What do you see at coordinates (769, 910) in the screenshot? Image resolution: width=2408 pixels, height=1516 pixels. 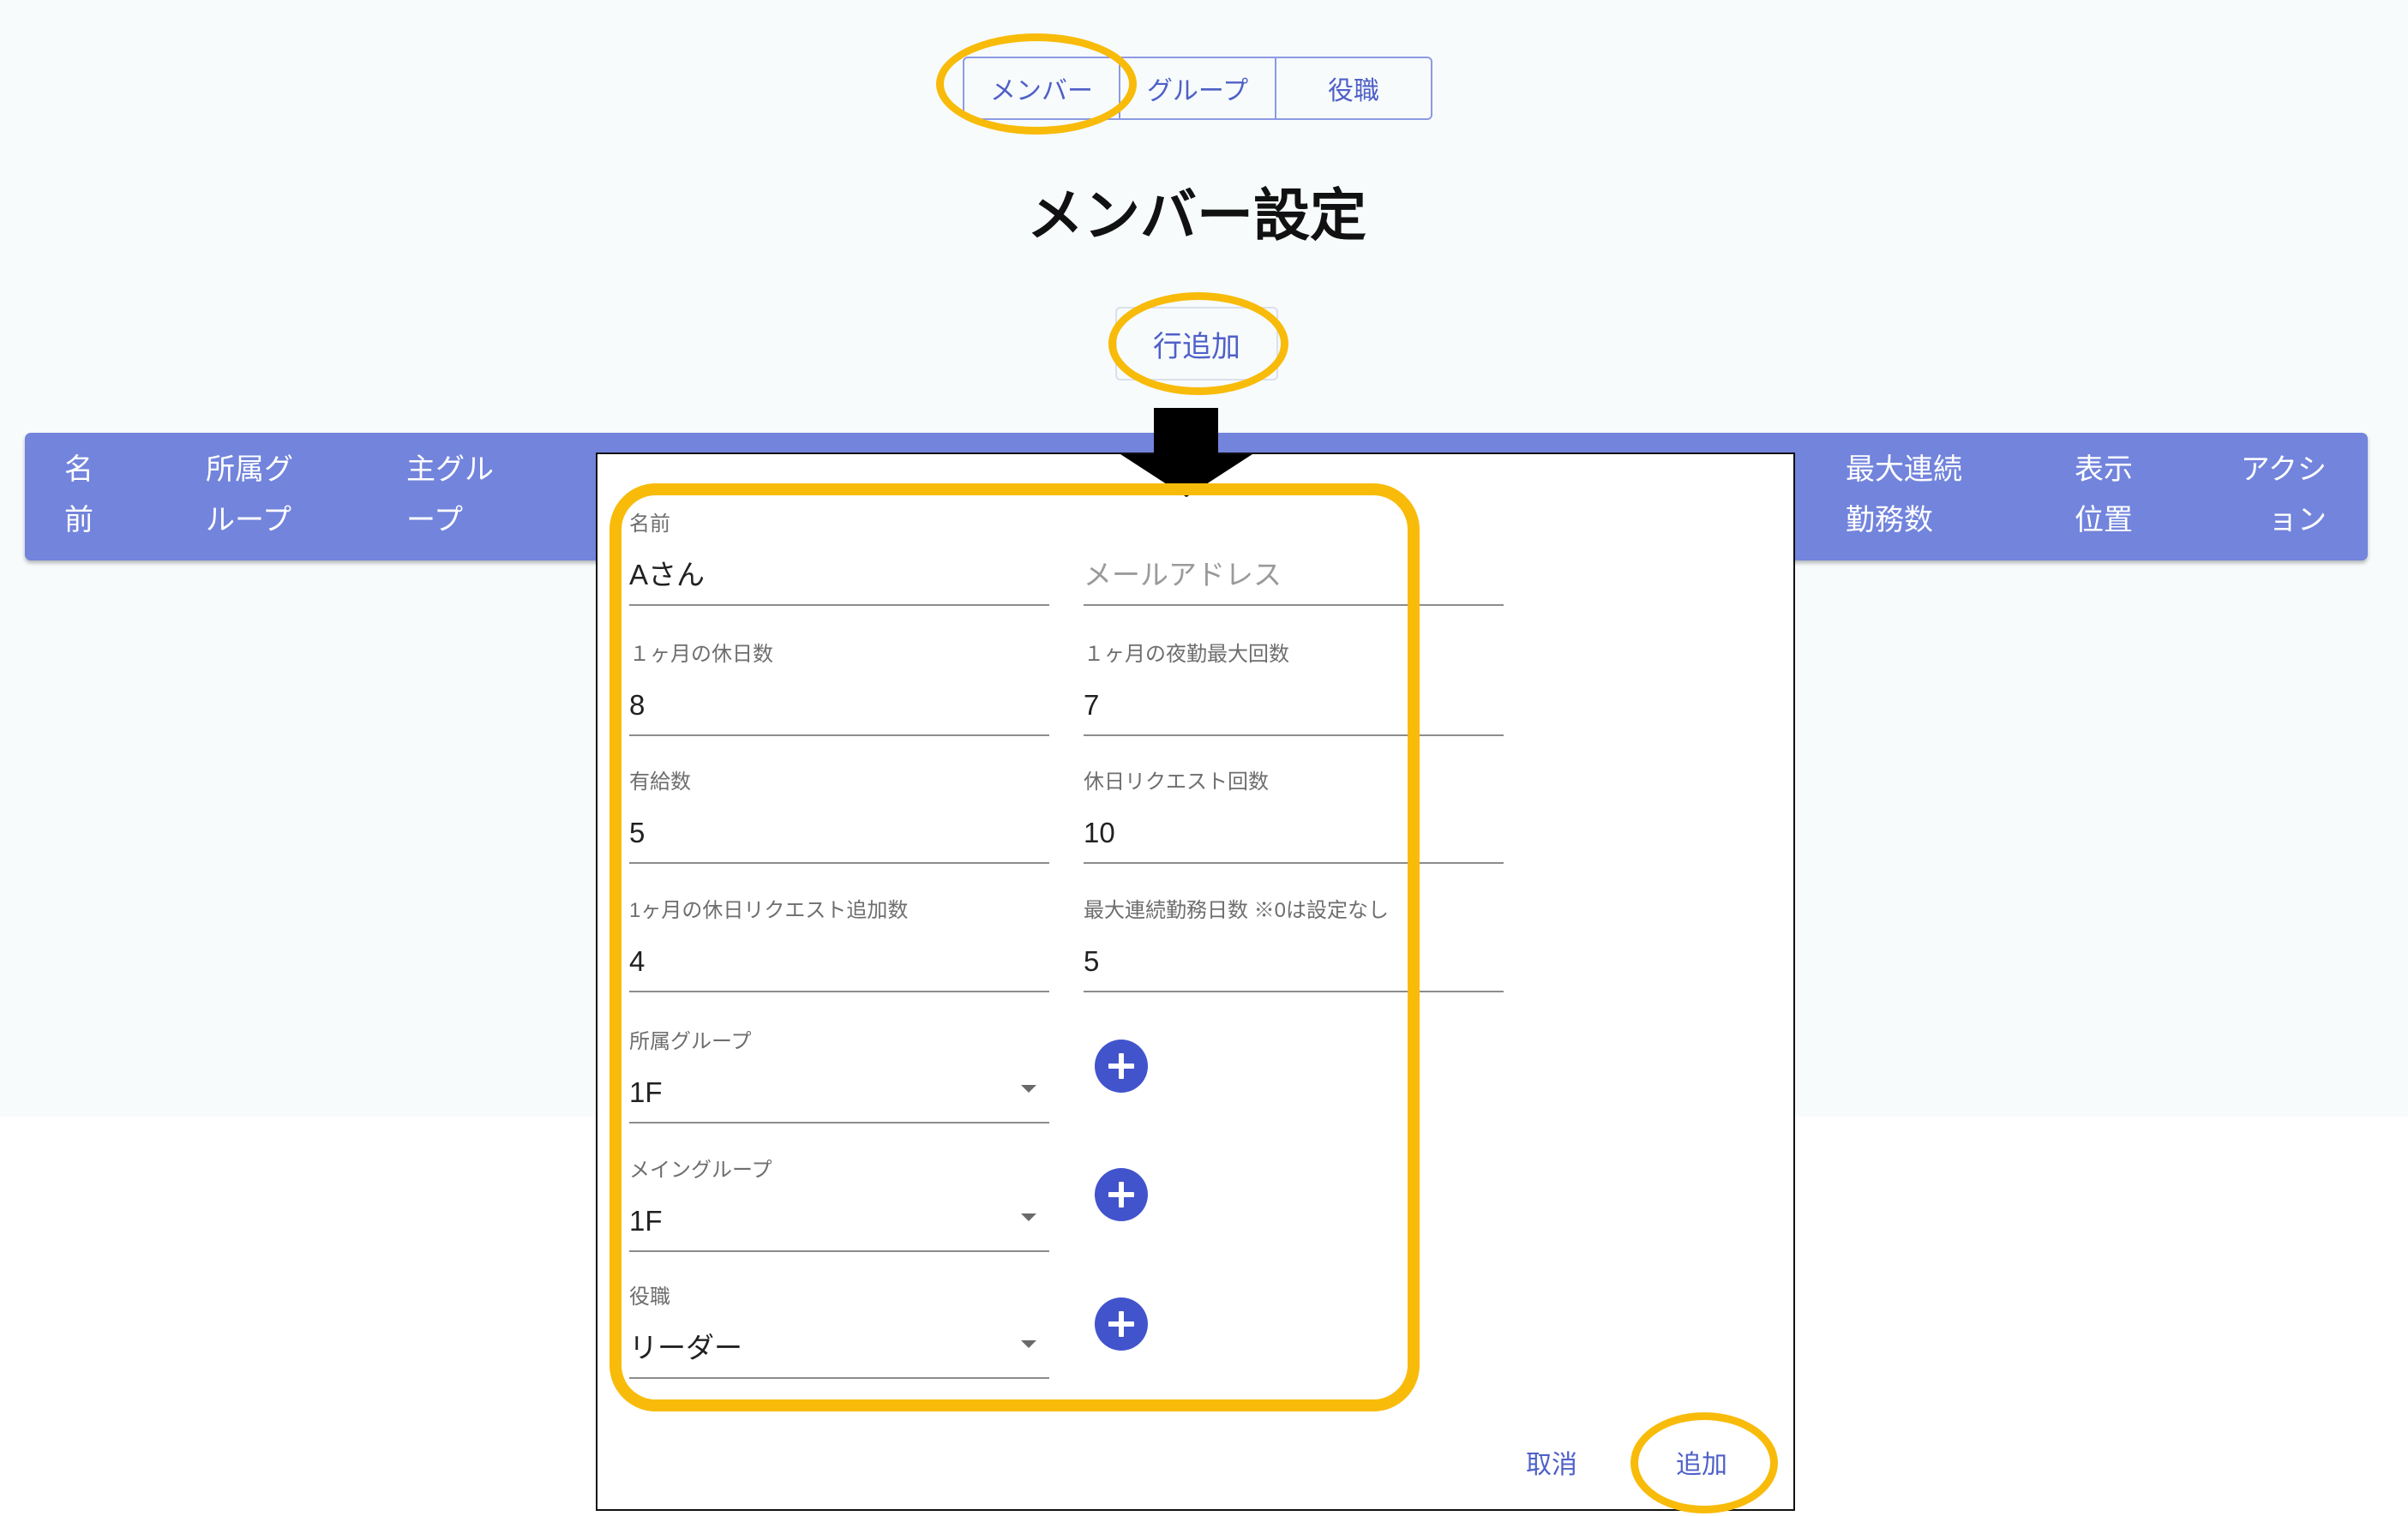 I see `extra-holiday-requests-label: 1ヶ月の休日リクエスト追加数` at bounding box center [769, 910].